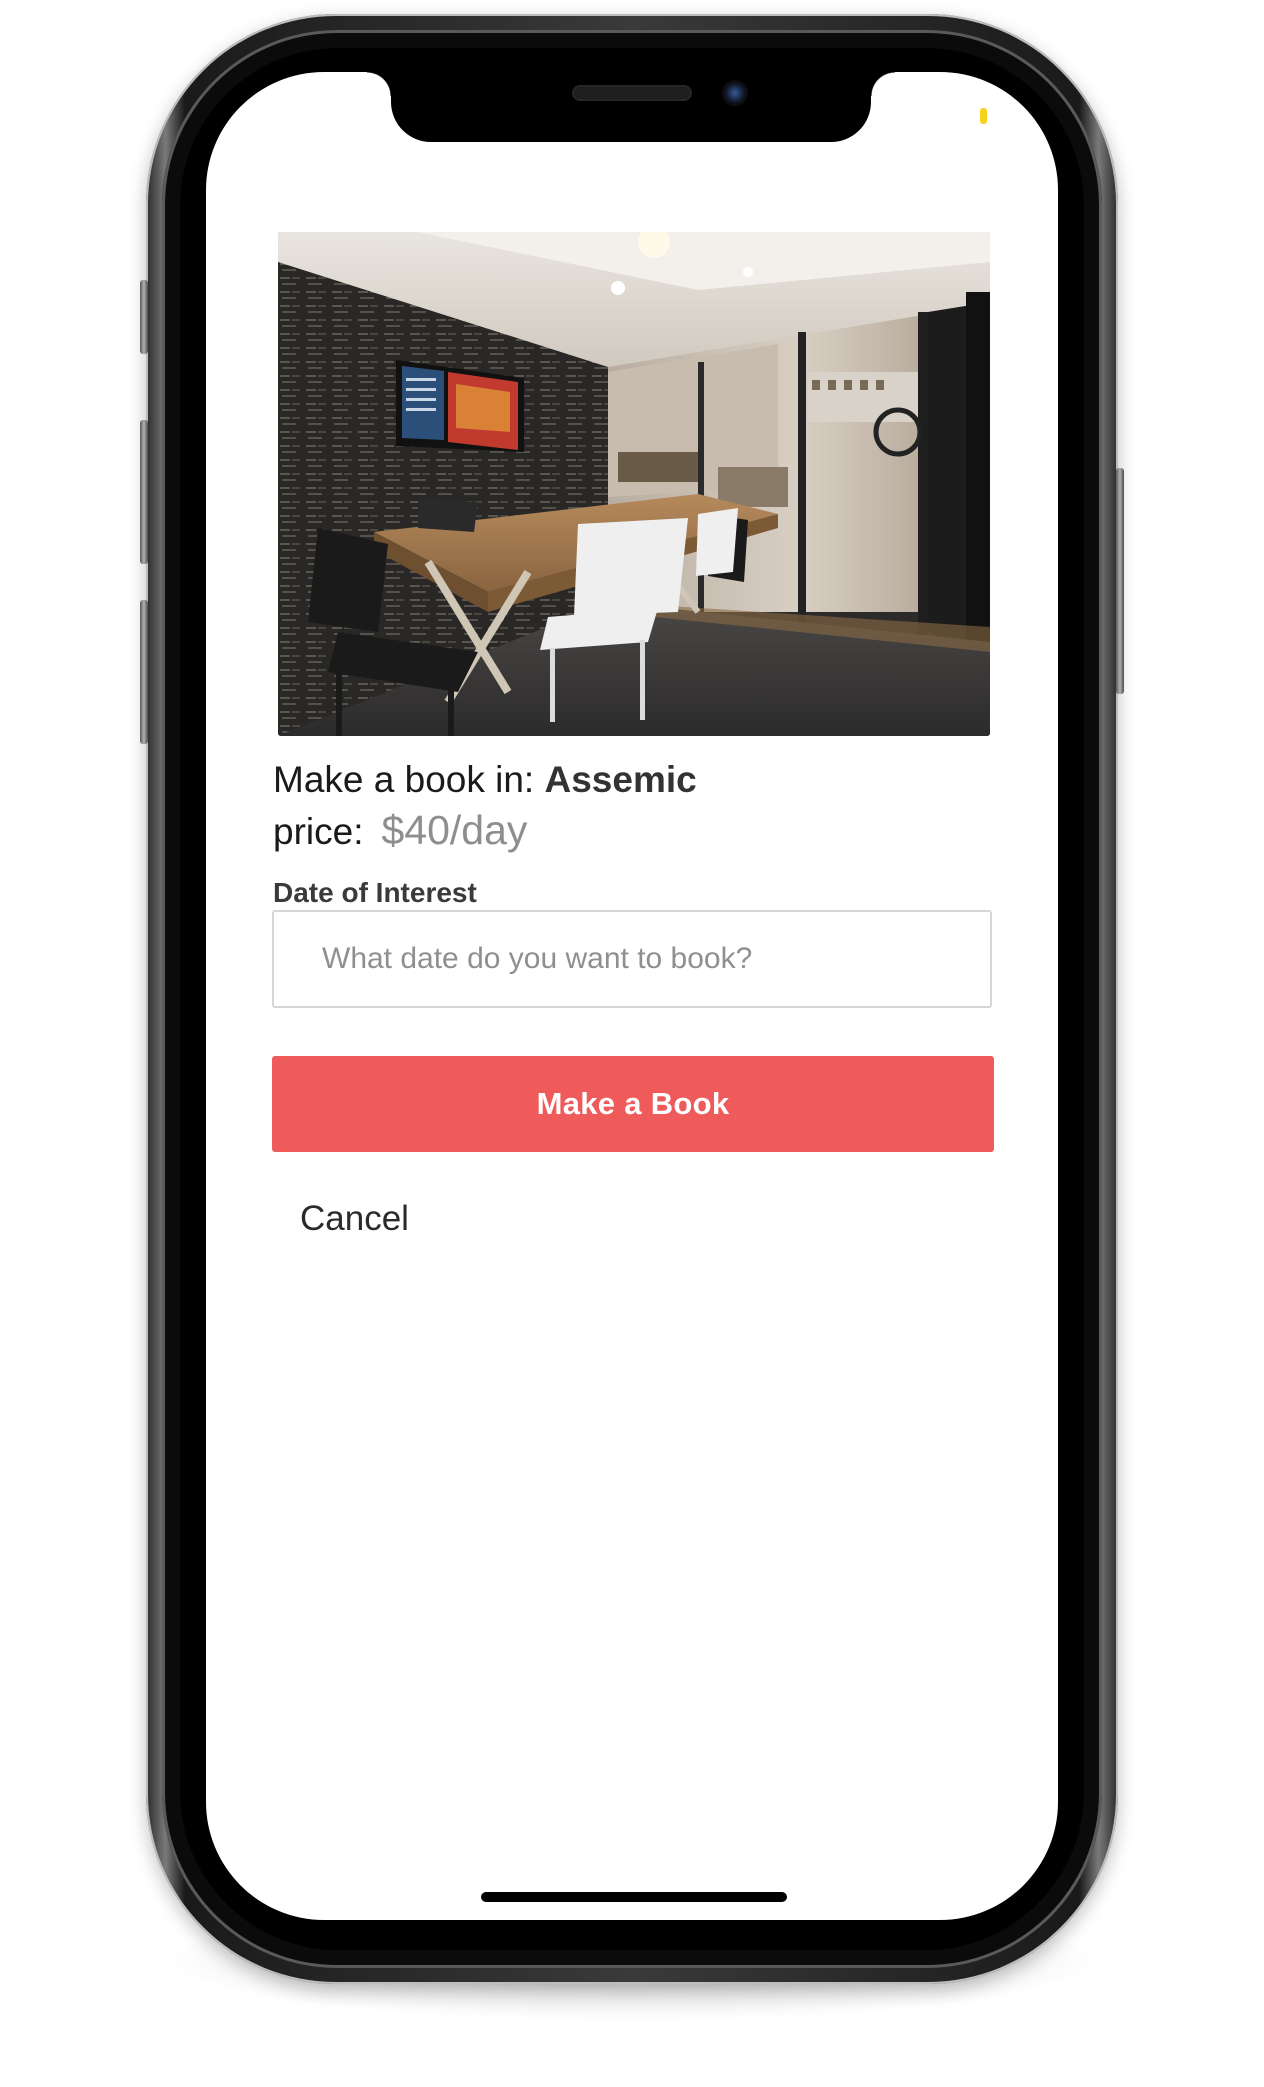 The height and width of the screenshot is (2087, 1264). What do you see at coordinates (633, 1104) in the screenshot?
I see `make-a-book-button: Make a Book` at bounding box center [633, 1104].